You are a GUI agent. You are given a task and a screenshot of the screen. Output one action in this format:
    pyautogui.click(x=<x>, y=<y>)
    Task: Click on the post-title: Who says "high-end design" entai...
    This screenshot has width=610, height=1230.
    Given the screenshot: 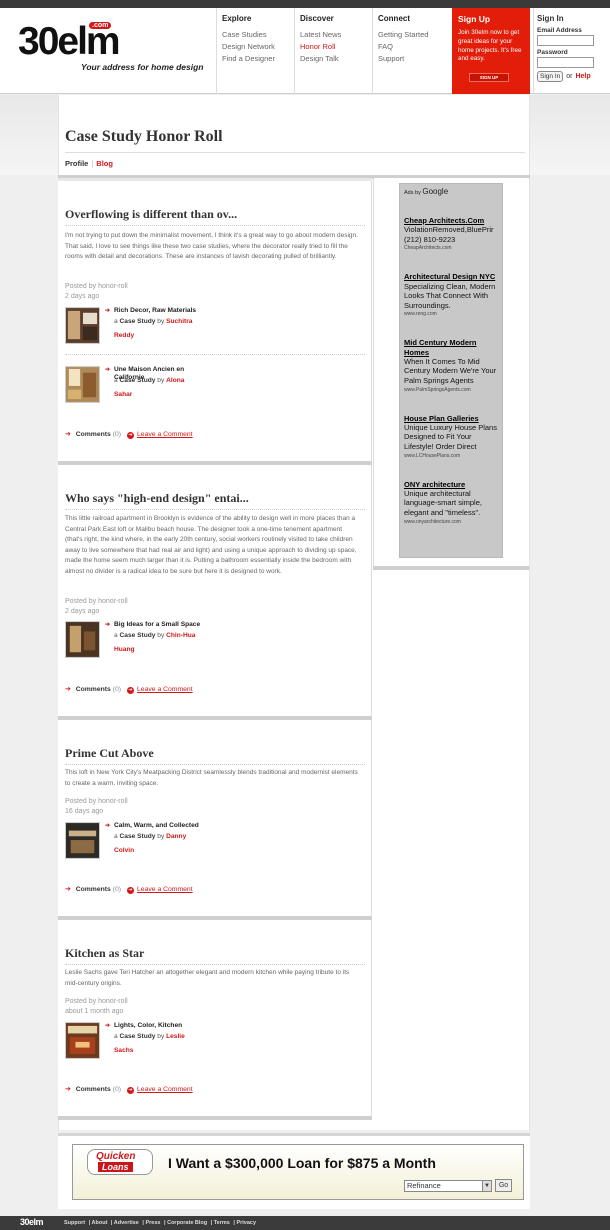 What is the action you would take?
    pyautogui.click(x=157, y=498)
    